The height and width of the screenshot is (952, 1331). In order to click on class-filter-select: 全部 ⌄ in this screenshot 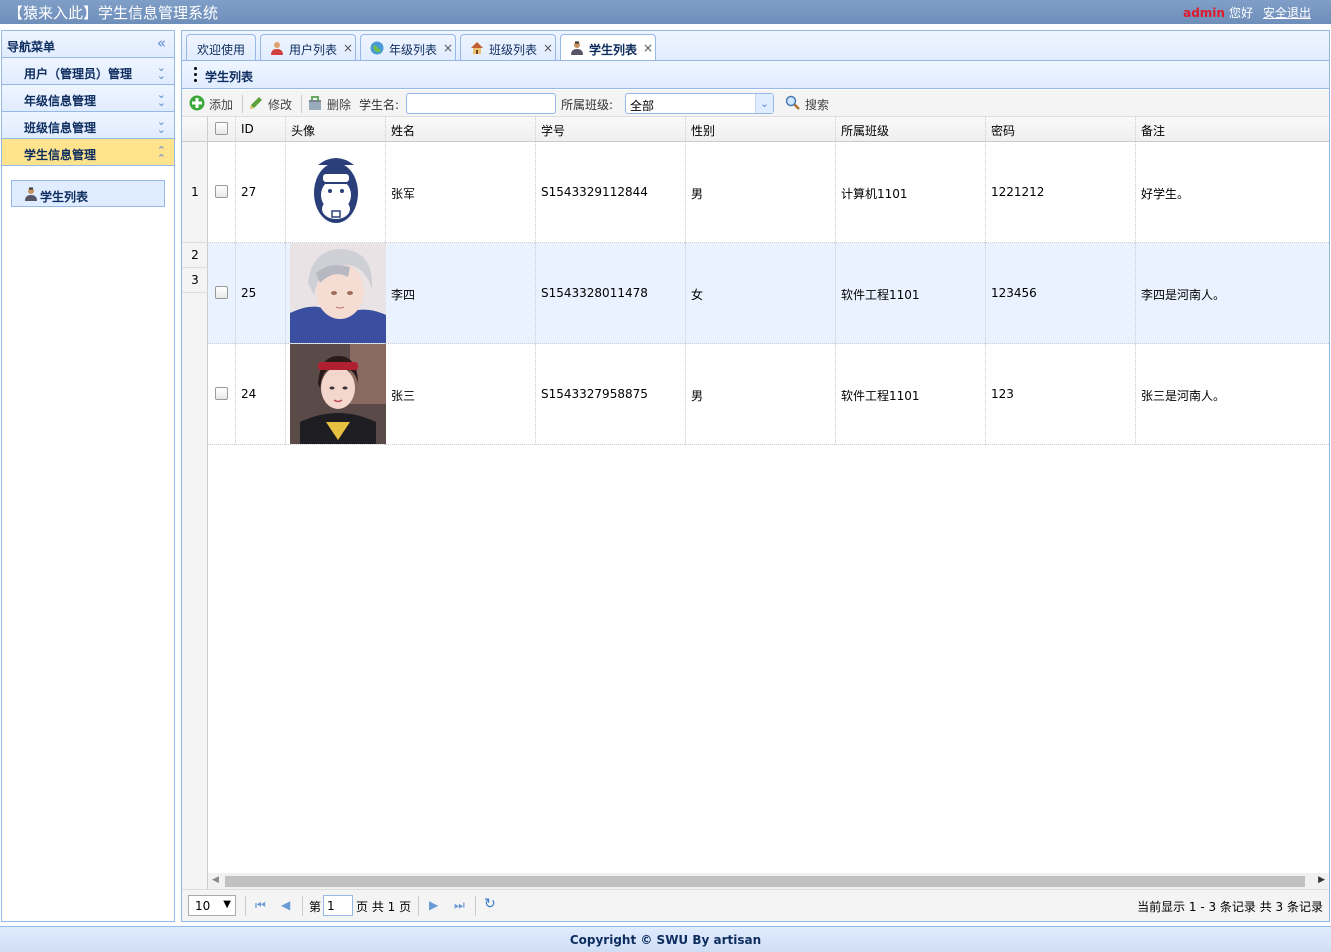, I will do `click(699, 103)`.